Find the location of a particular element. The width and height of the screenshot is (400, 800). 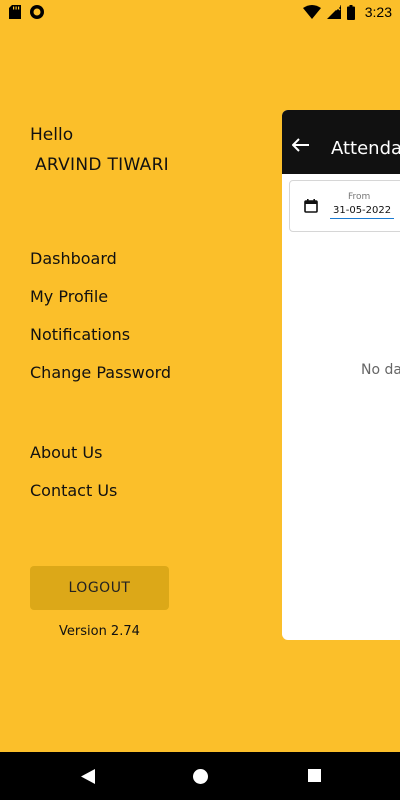

sd-card-icon is located at coordinates (15, 12).